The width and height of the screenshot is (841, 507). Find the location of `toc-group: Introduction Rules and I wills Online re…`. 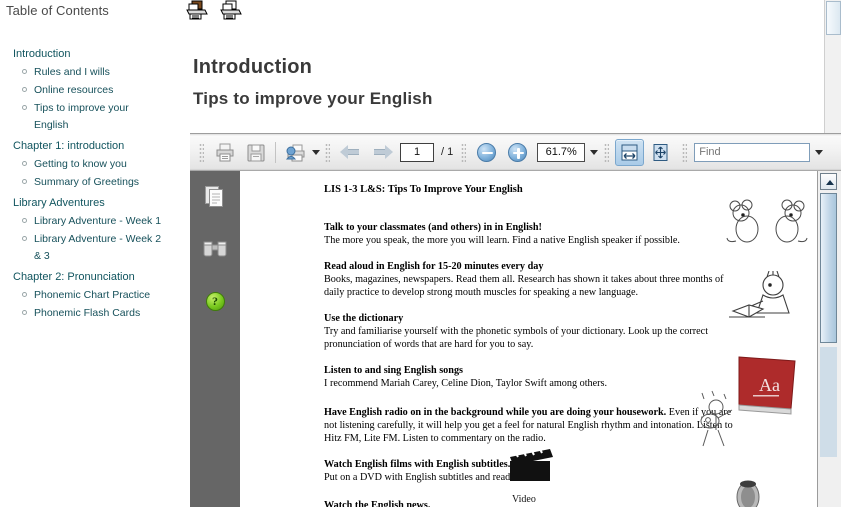

toc-group: Introduction Rules and I wills Online re… is located at coordinates (93, 89).